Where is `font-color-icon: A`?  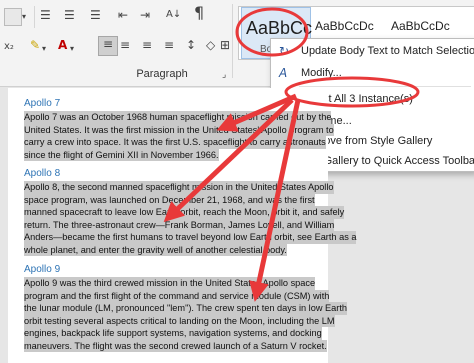 font-color-icon: A is located at coordinates (62, 45).